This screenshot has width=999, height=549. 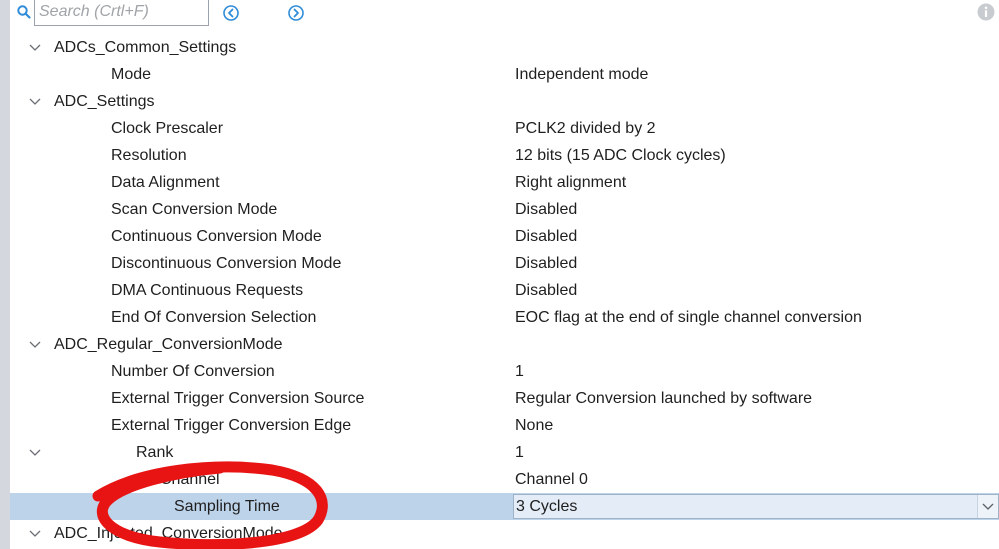 I want to click on param-value: PCLK2 divided by 2, so click(x=585, y=128).